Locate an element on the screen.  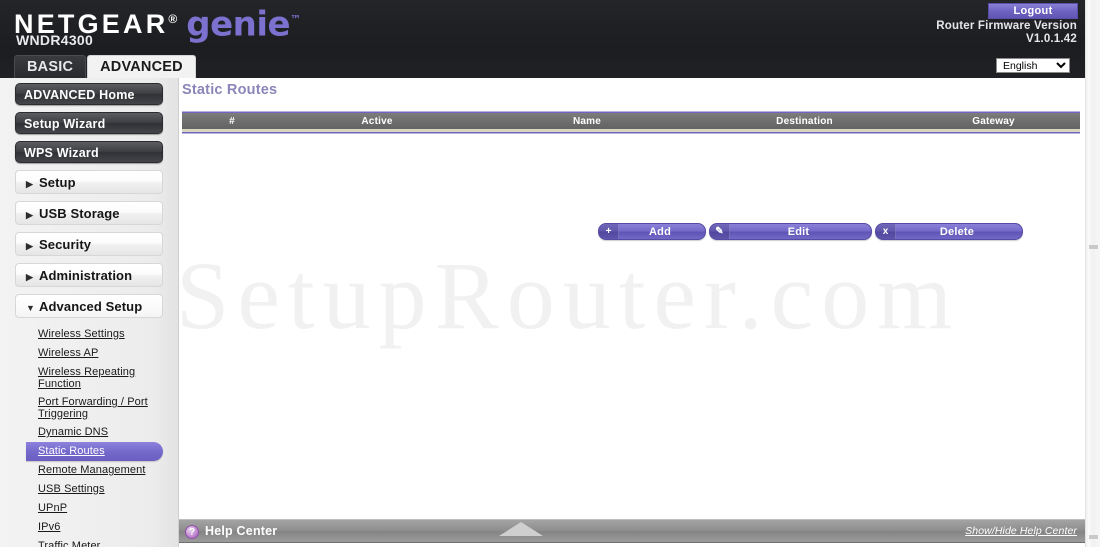
scrollbar-marker is located at coordinates (1093, 537).